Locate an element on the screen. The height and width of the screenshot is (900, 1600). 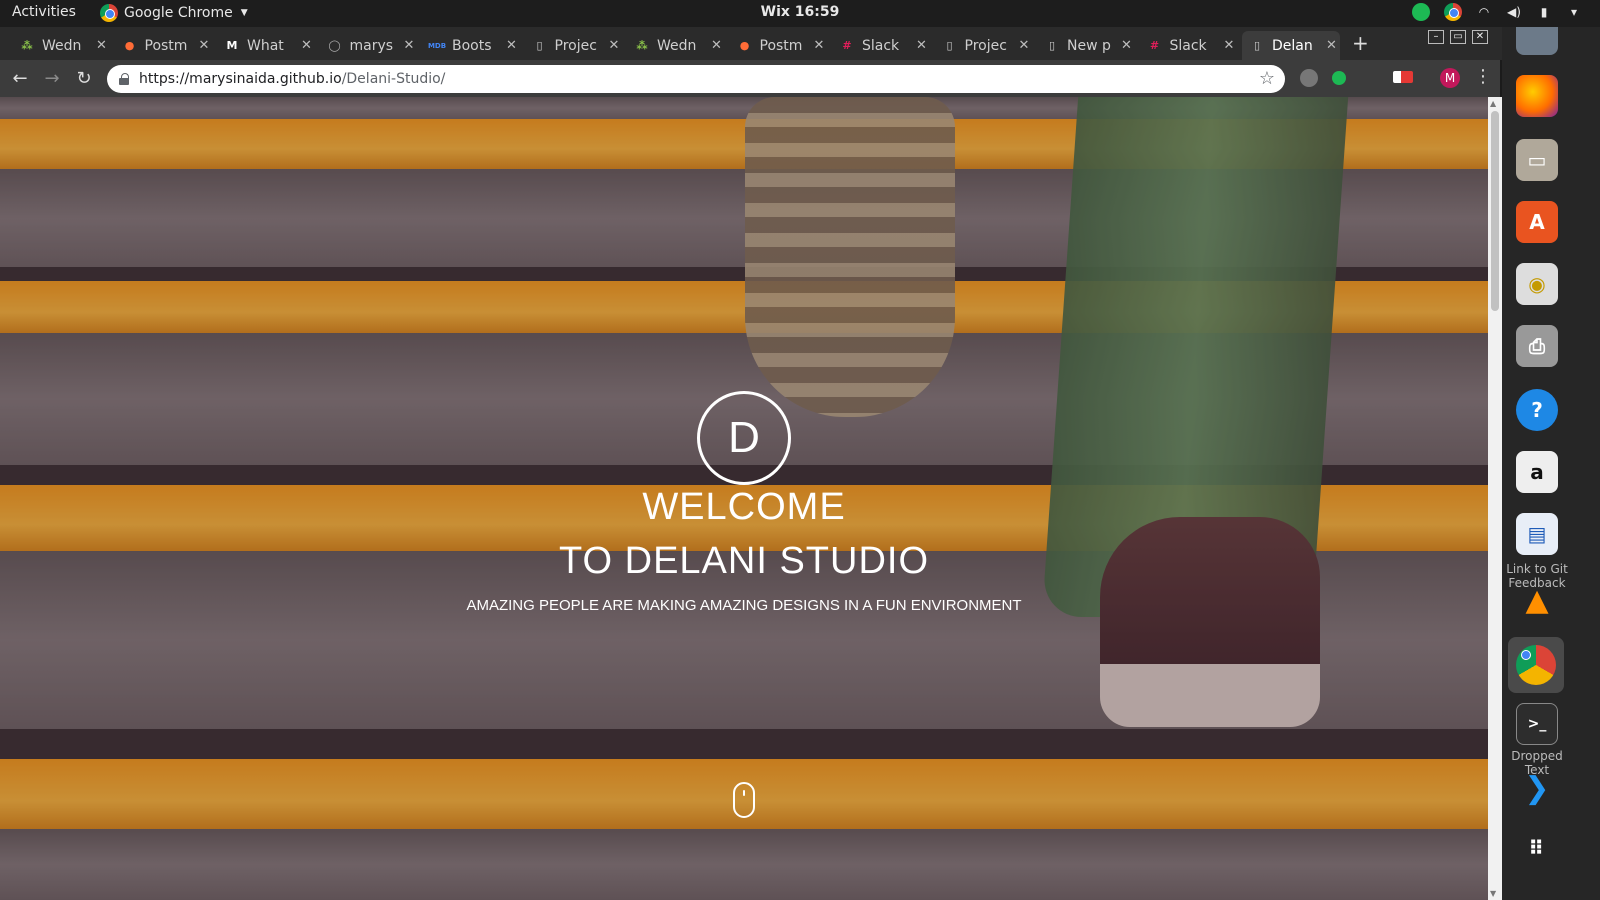
tab-label: What is located at coordinates (265, 45).